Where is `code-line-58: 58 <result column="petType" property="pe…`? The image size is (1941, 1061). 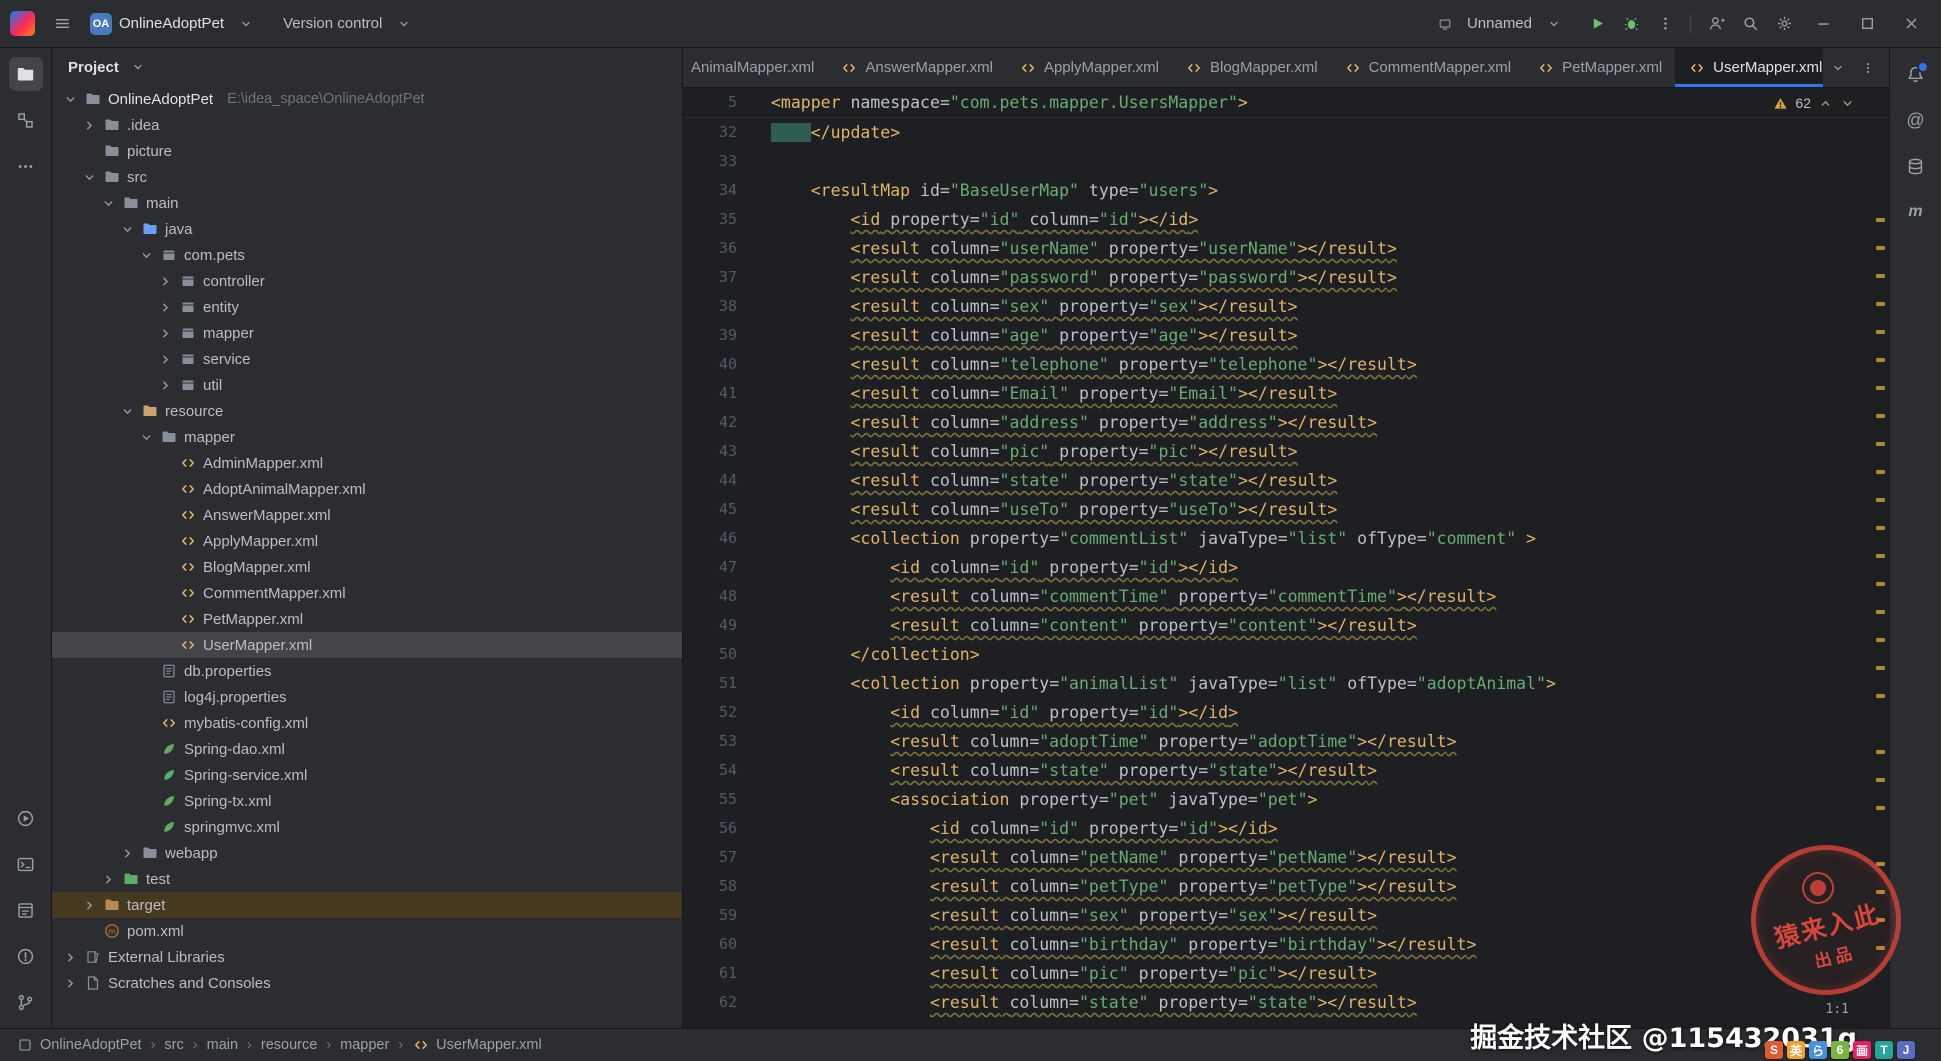
code-line-58: 58 <result column="petType" property="pe… is located at coordinates (1286, 886).